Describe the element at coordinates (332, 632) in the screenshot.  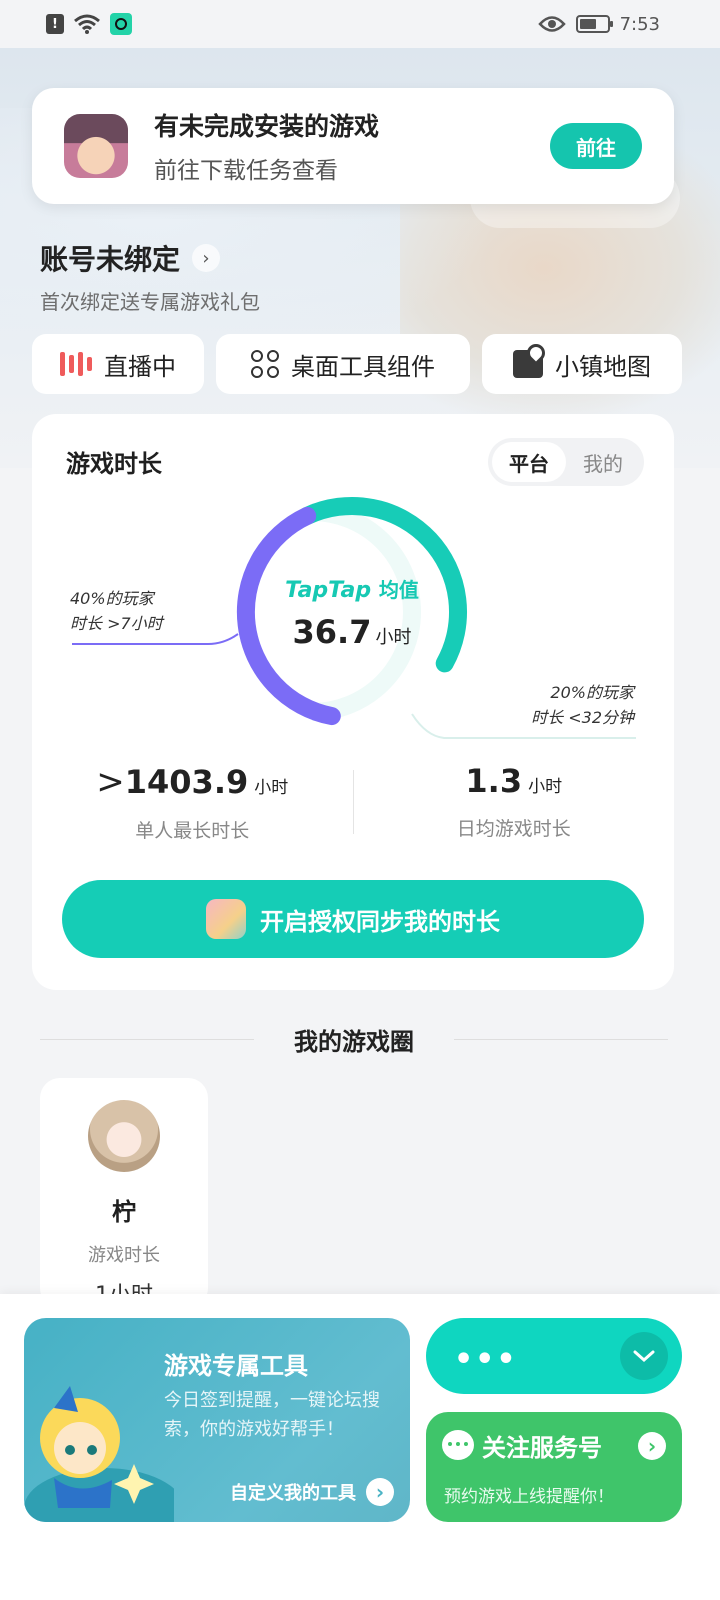
I see `center-value-number: 36.7` at that location.